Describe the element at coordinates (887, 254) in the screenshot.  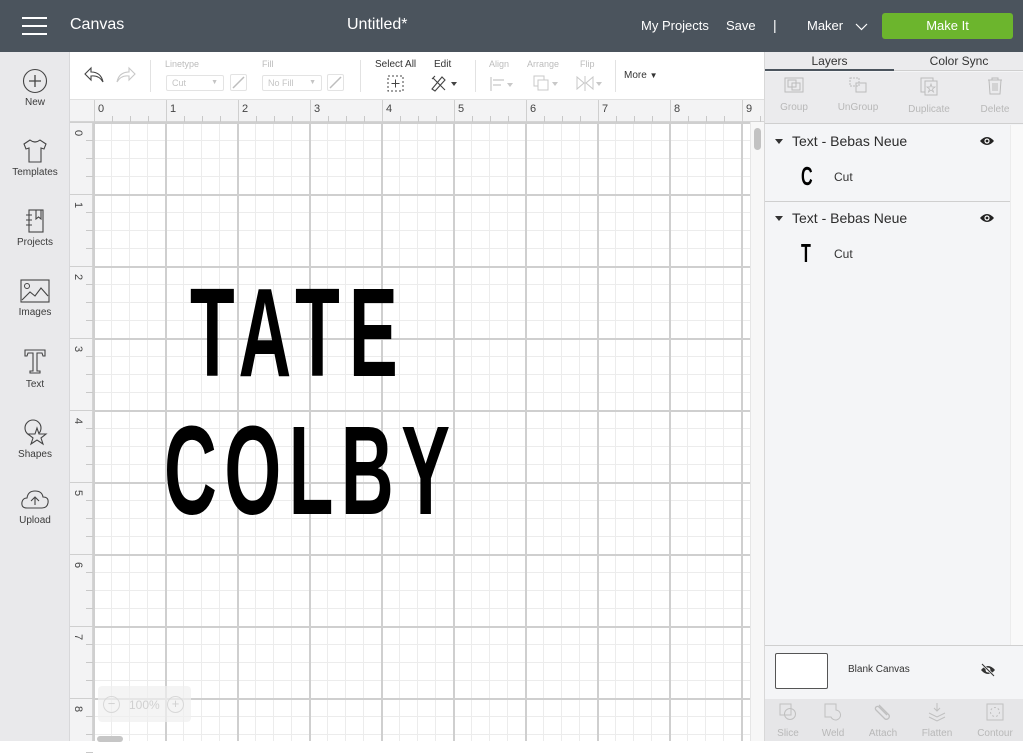
I see `layer-item: T Cut` at that location.